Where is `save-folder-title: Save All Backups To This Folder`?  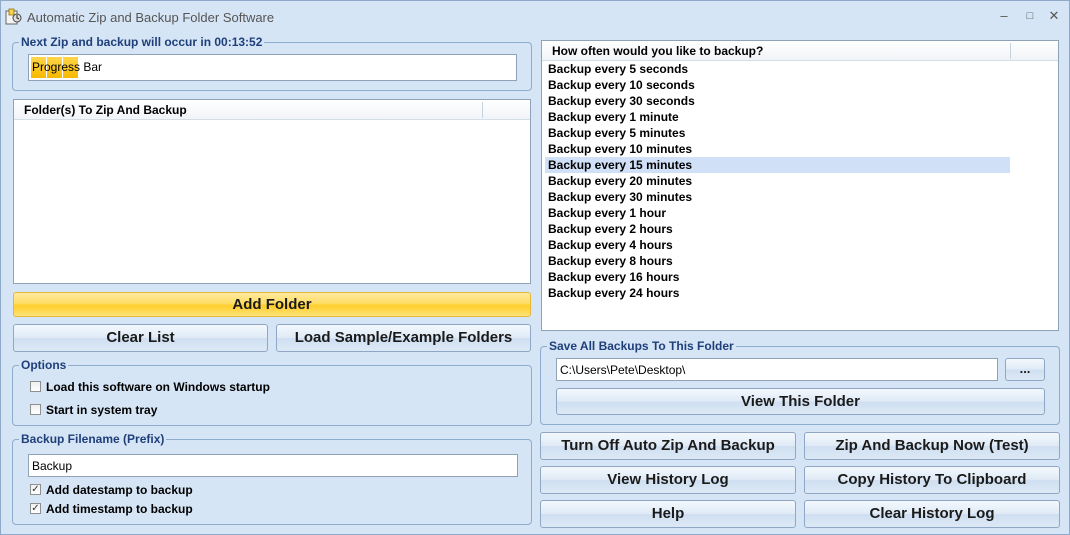
save-folder-title: Save All Backups To This Folder is located at coordinates (641, 346).